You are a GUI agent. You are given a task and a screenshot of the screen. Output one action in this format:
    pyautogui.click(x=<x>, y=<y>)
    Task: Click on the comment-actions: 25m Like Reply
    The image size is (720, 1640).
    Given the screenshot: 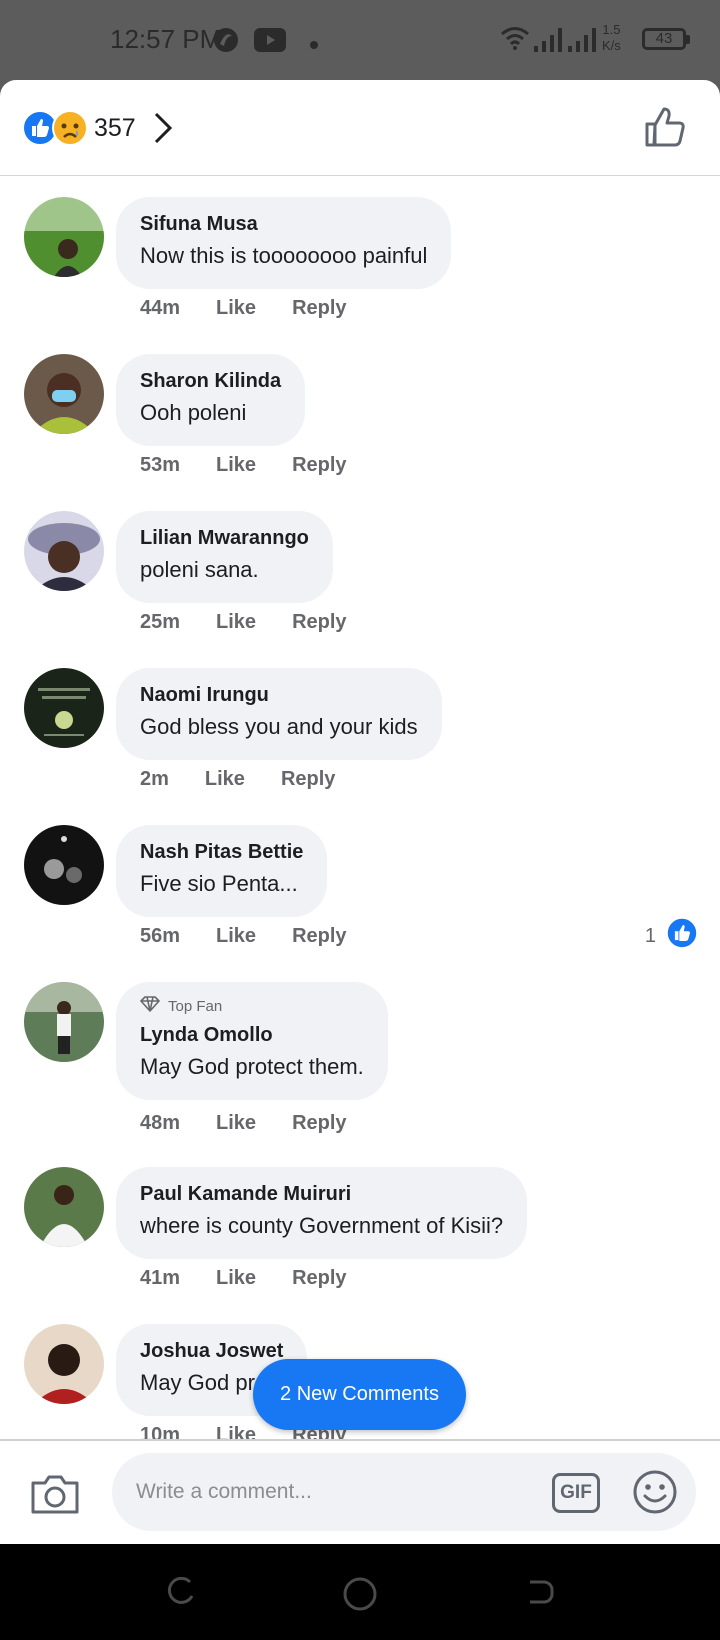 What is the action you would take?
    pyautogui.click(x=261, y=622)
    